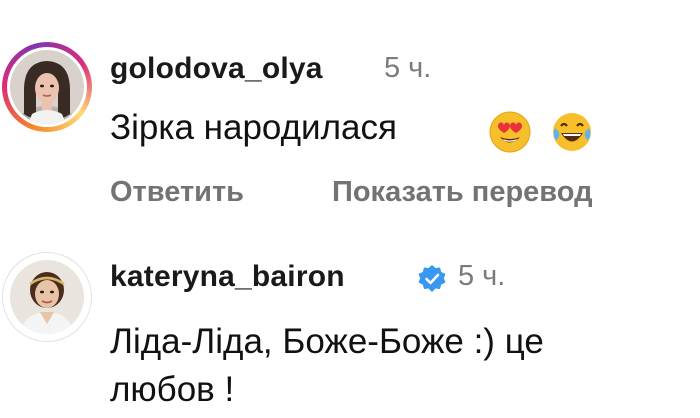  What do you see at coordinates (510, 132) in the screenshot?
I see `heart-eyes-emoji-icon` at bounding box center [510, 132].